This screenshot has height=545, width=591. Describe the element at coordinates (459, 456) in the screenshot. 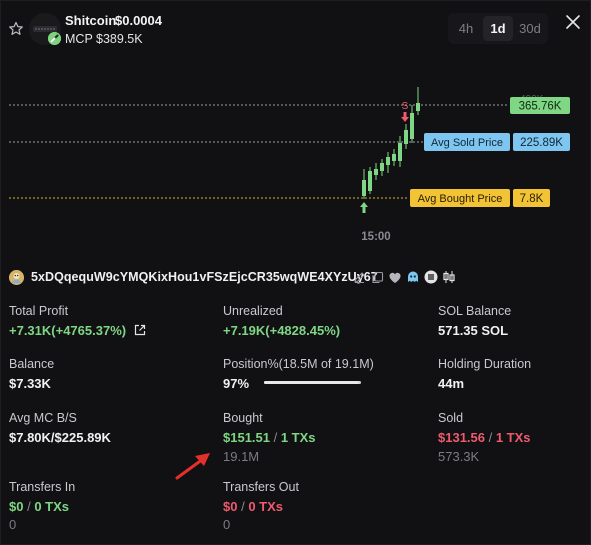

I see `sold-tokens: 573.3K` at that location.